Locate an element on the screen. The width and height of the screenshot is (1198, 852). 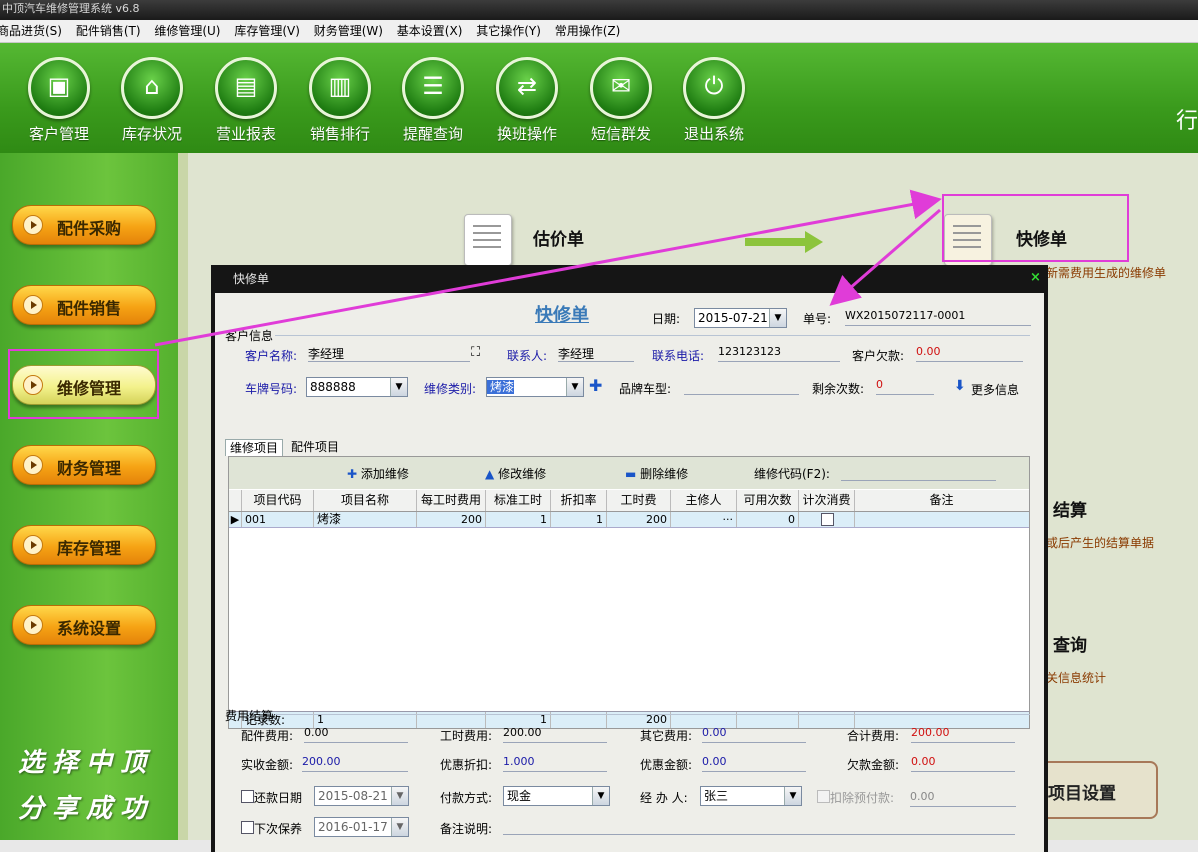
annotation-arrows is located at coordinates (548, 268).